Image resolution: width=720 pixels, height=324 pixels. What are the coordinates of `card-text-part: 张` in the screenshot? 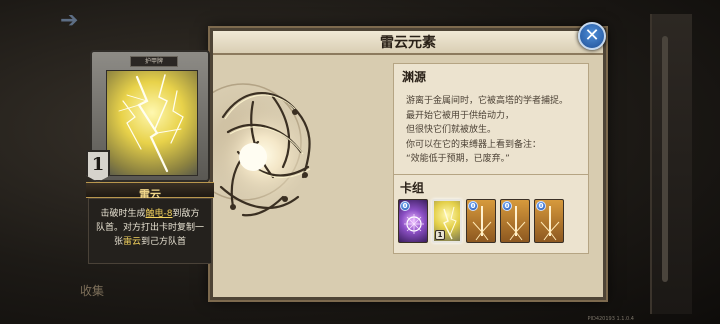 It's located at (118, 242).